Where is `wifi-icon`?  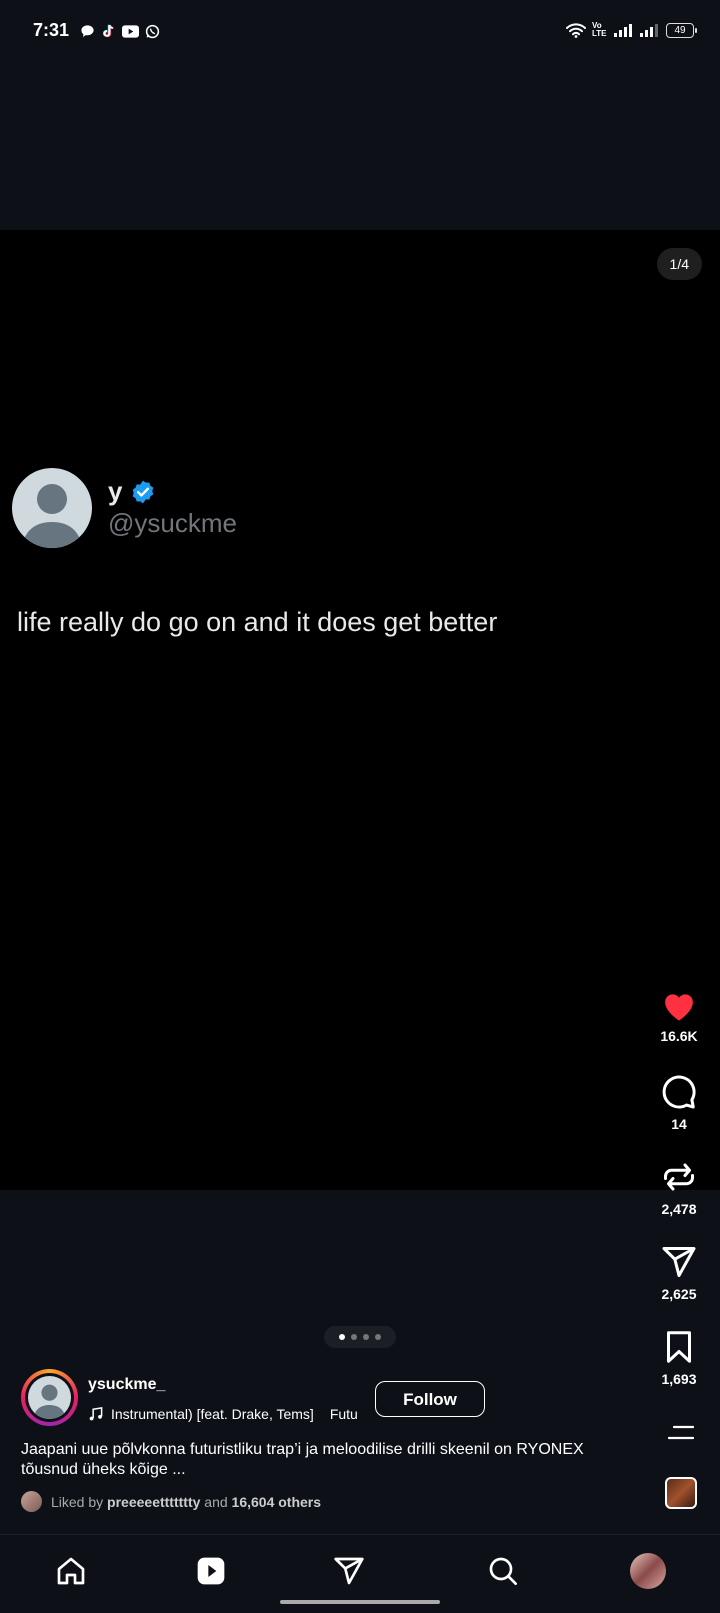
wifi-icon is located at coordinates (576, 30).